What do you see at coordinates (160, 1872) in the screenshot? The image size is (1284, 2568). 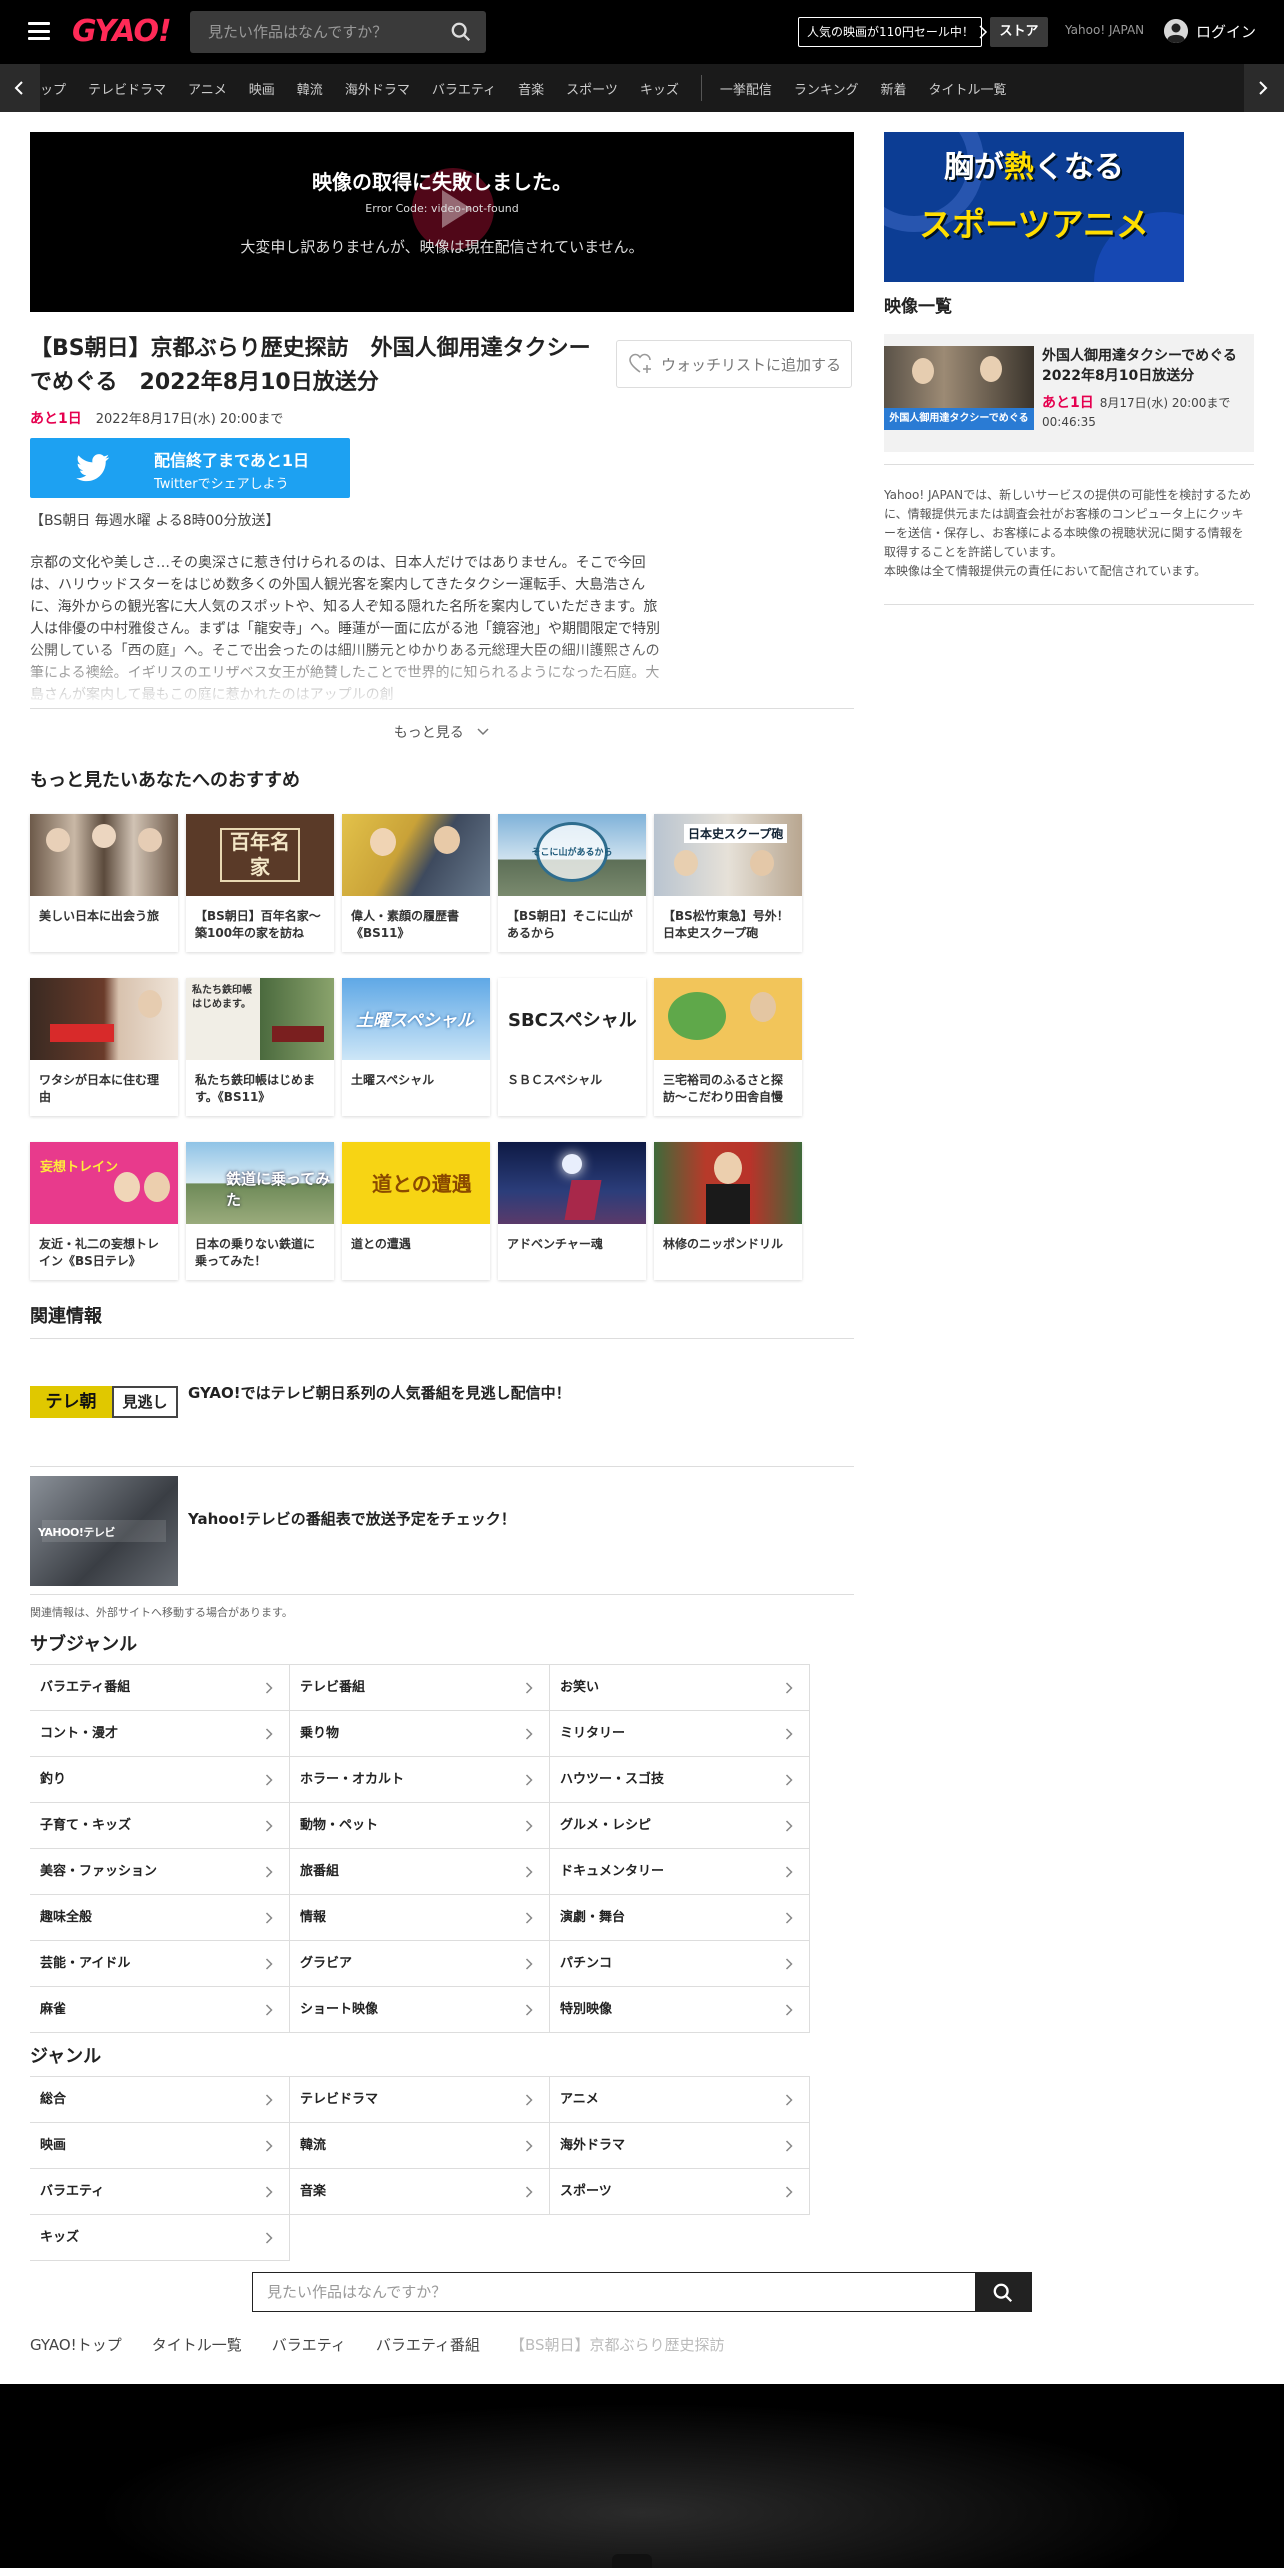 I see `subgenre-item: 美容・ファッション` at bounding box center [160, 1872].